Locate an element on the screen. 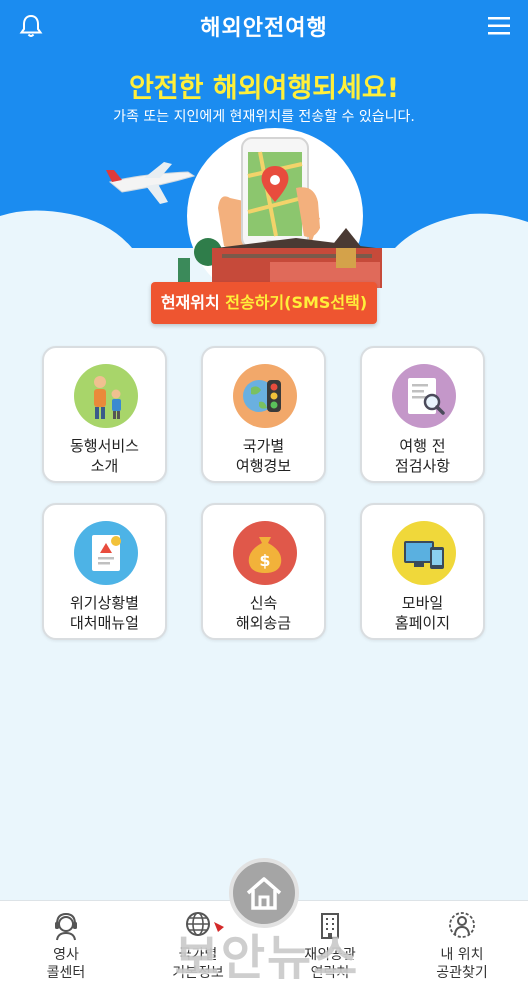  card-companion-service: 동행서비스 소개 is located at coordinates (104, 414).